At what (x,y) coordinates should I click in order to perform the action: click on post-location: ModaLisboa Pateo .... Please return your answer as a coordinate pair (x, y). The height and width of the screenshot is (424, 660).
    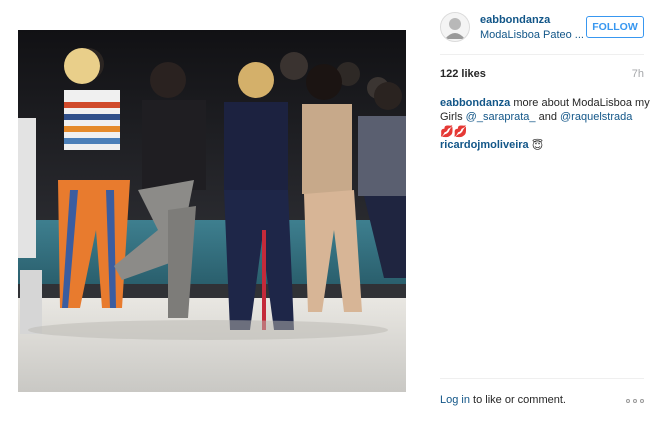
    Looking at the image, I should click on (532, 35).